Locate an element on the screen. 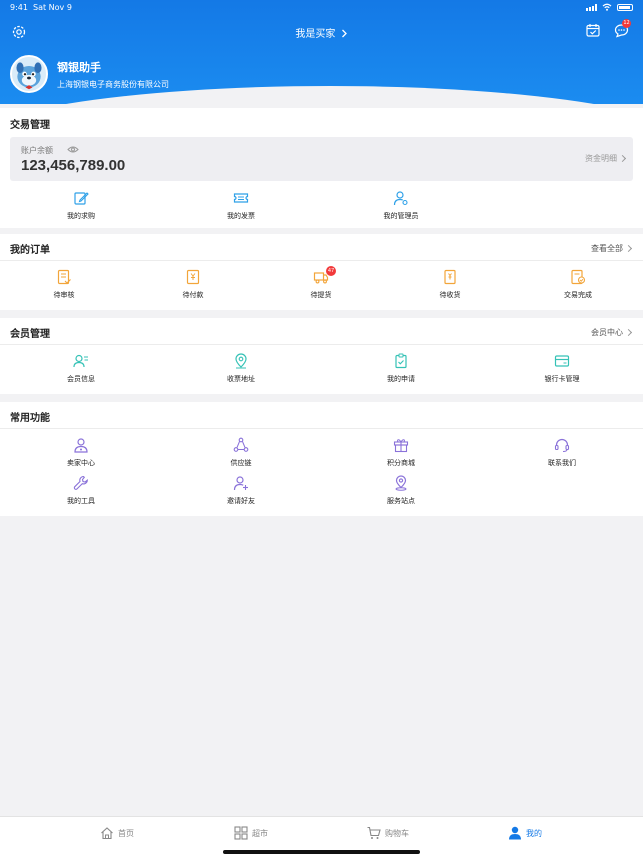 This screenshot has width=643, height=858. view-all-orders-label: 查看全部 is located at coordinates (607, 248).